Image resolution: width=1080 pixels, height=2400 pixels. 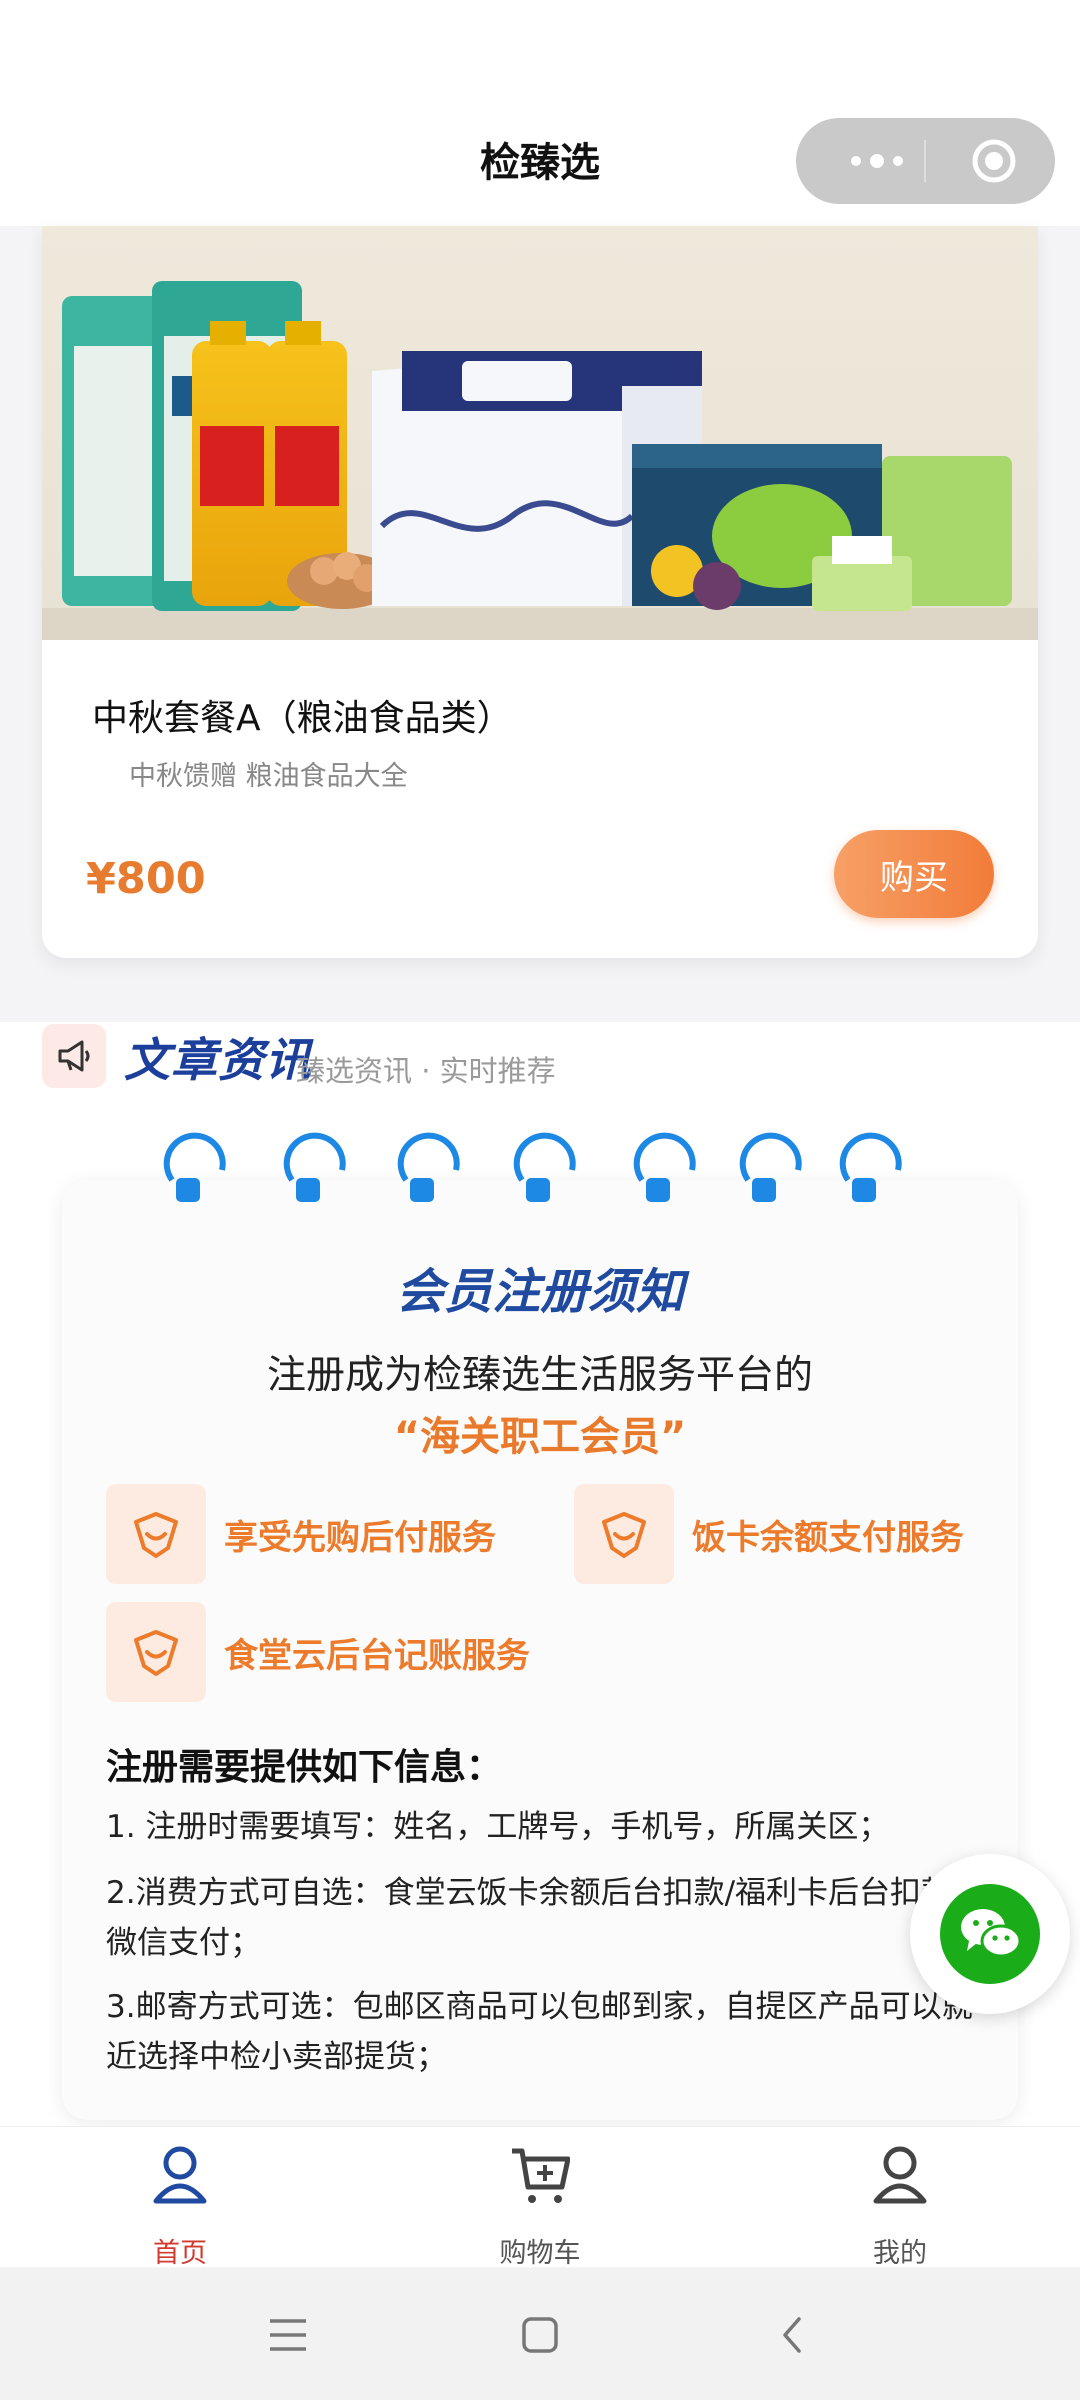 What do you see at coordinates (539, 1292) in the screenshot?
I see `notice-title: 会员注册须知` at bounding box center [539, 1292].